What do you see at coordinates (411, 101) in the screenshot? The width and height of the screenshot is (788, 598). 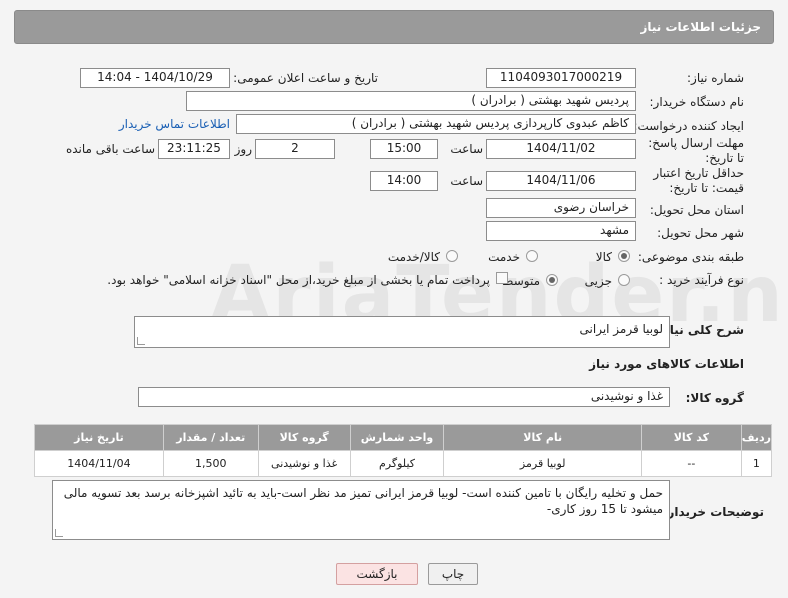 I see `buyer-org-field: پردیس شهید بهشتی ( برادران )` at bounding box center [411, 101].